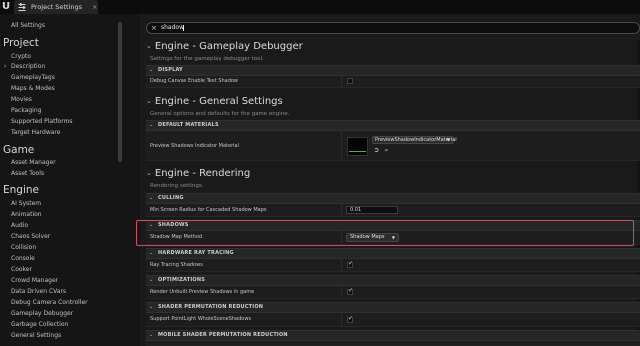 The image size is (640, 346). Describe the element at coordinates (182, 280) in the screenshot. I see `category-label: OPTIMIZATIONS` at that location.